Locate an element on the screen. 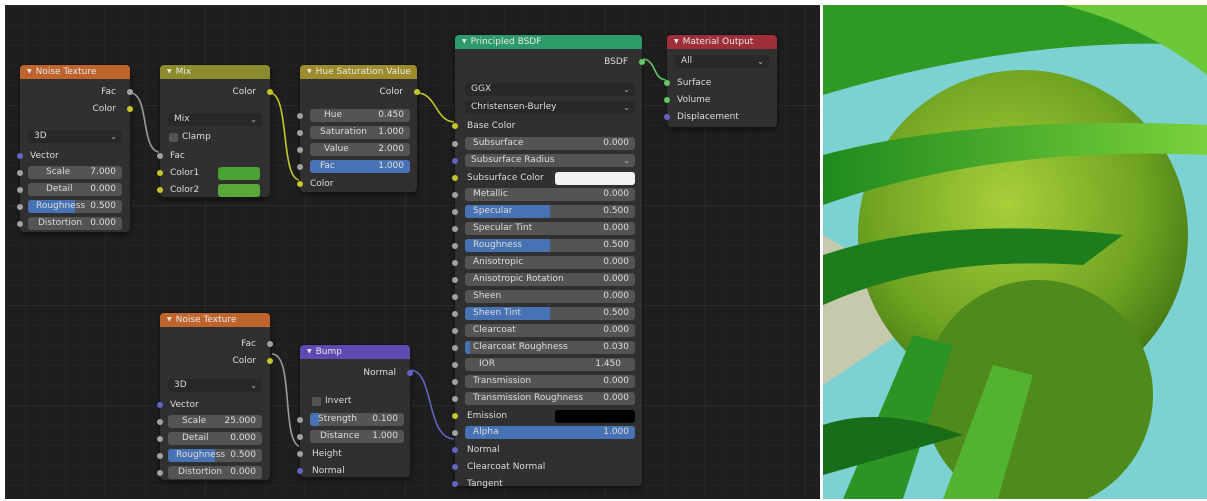 Image resolution: width=1207 pixels, height=501 pixels. input-strength-socket is located at coordinates (300, 420).